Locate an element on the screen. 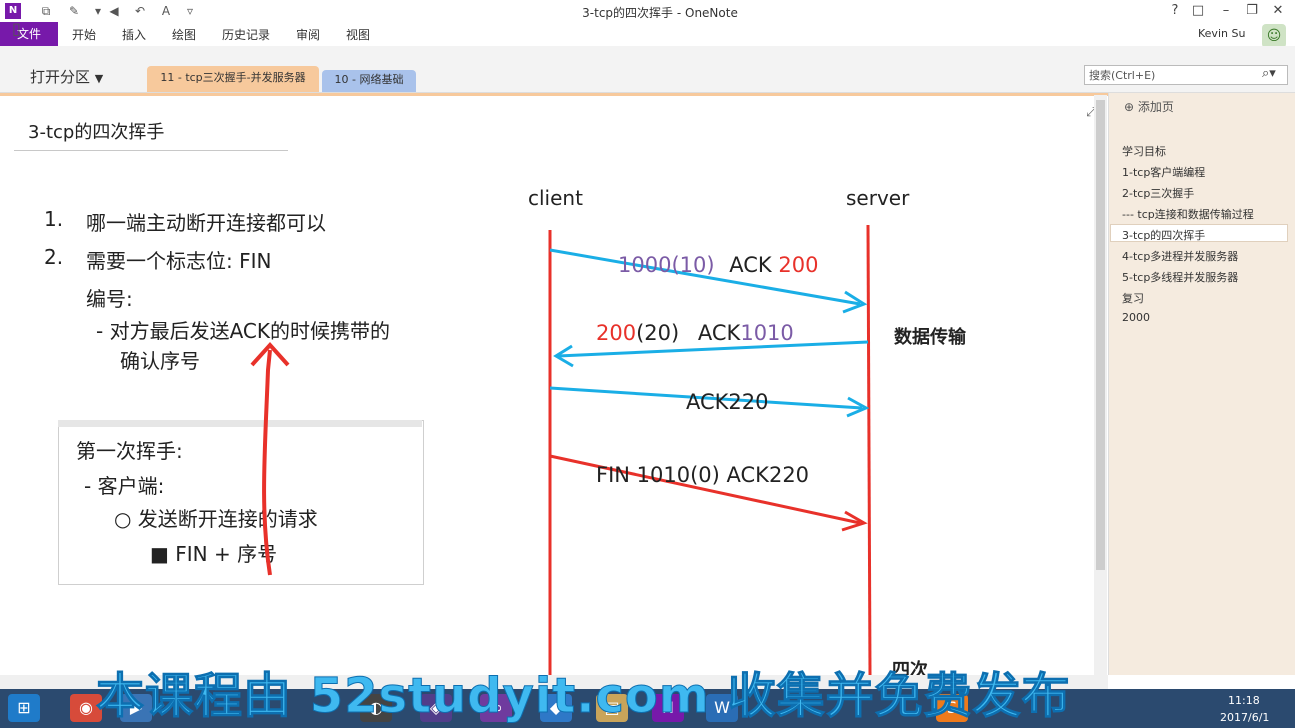 The width and height of the screenshot is (1295, 728). tab-home: 开始 is located at coordinates (84, 34).